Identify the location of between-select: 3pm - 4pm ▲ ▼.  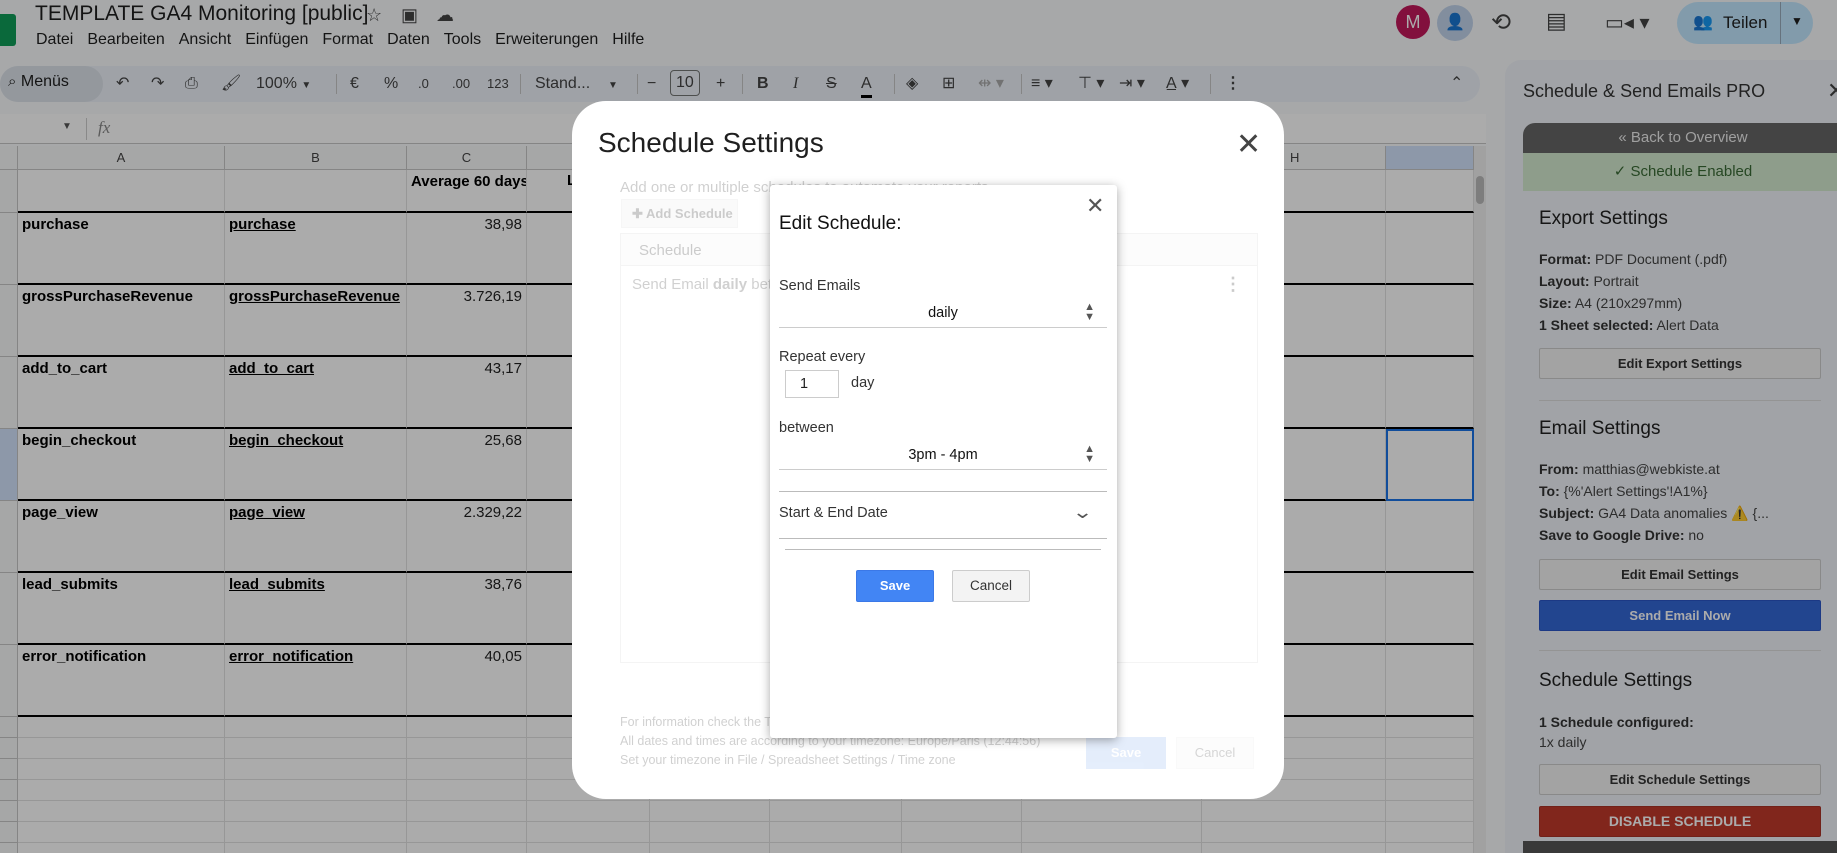
(943, 457).